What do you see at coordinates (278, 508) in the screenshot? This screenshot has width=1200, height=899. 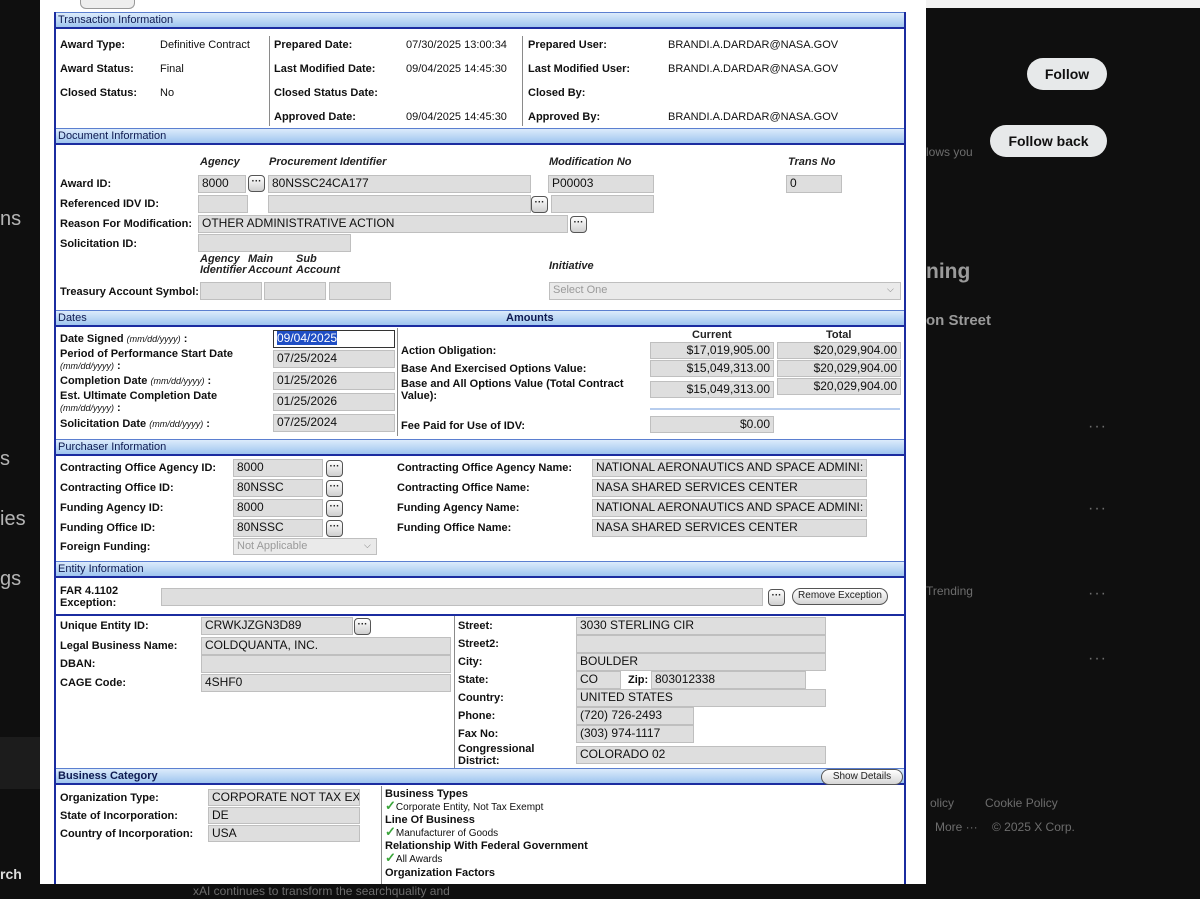 I see `funding-agency-id-field: 8000` at bounding box center [278, 508].